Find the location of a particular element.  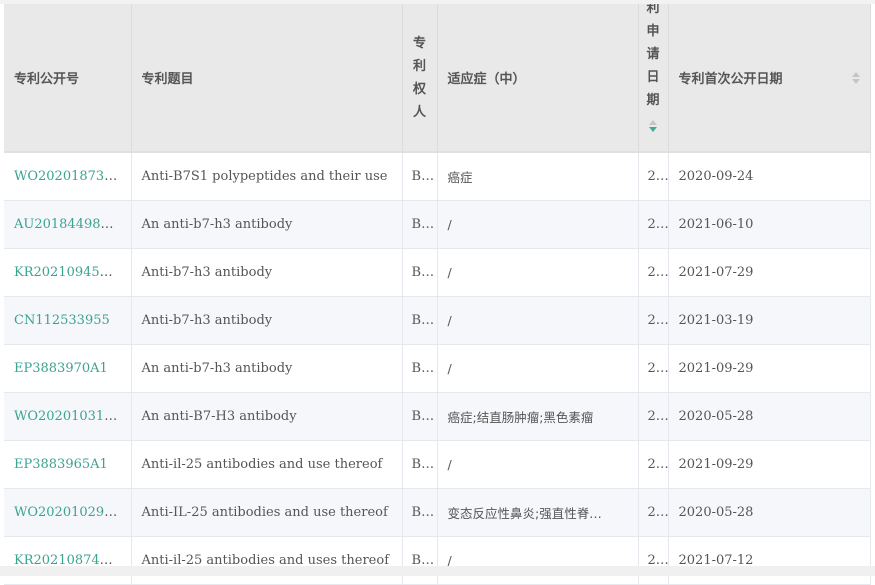

patent-number-cell: WO2020187327 is located at coordinates (68, 176).